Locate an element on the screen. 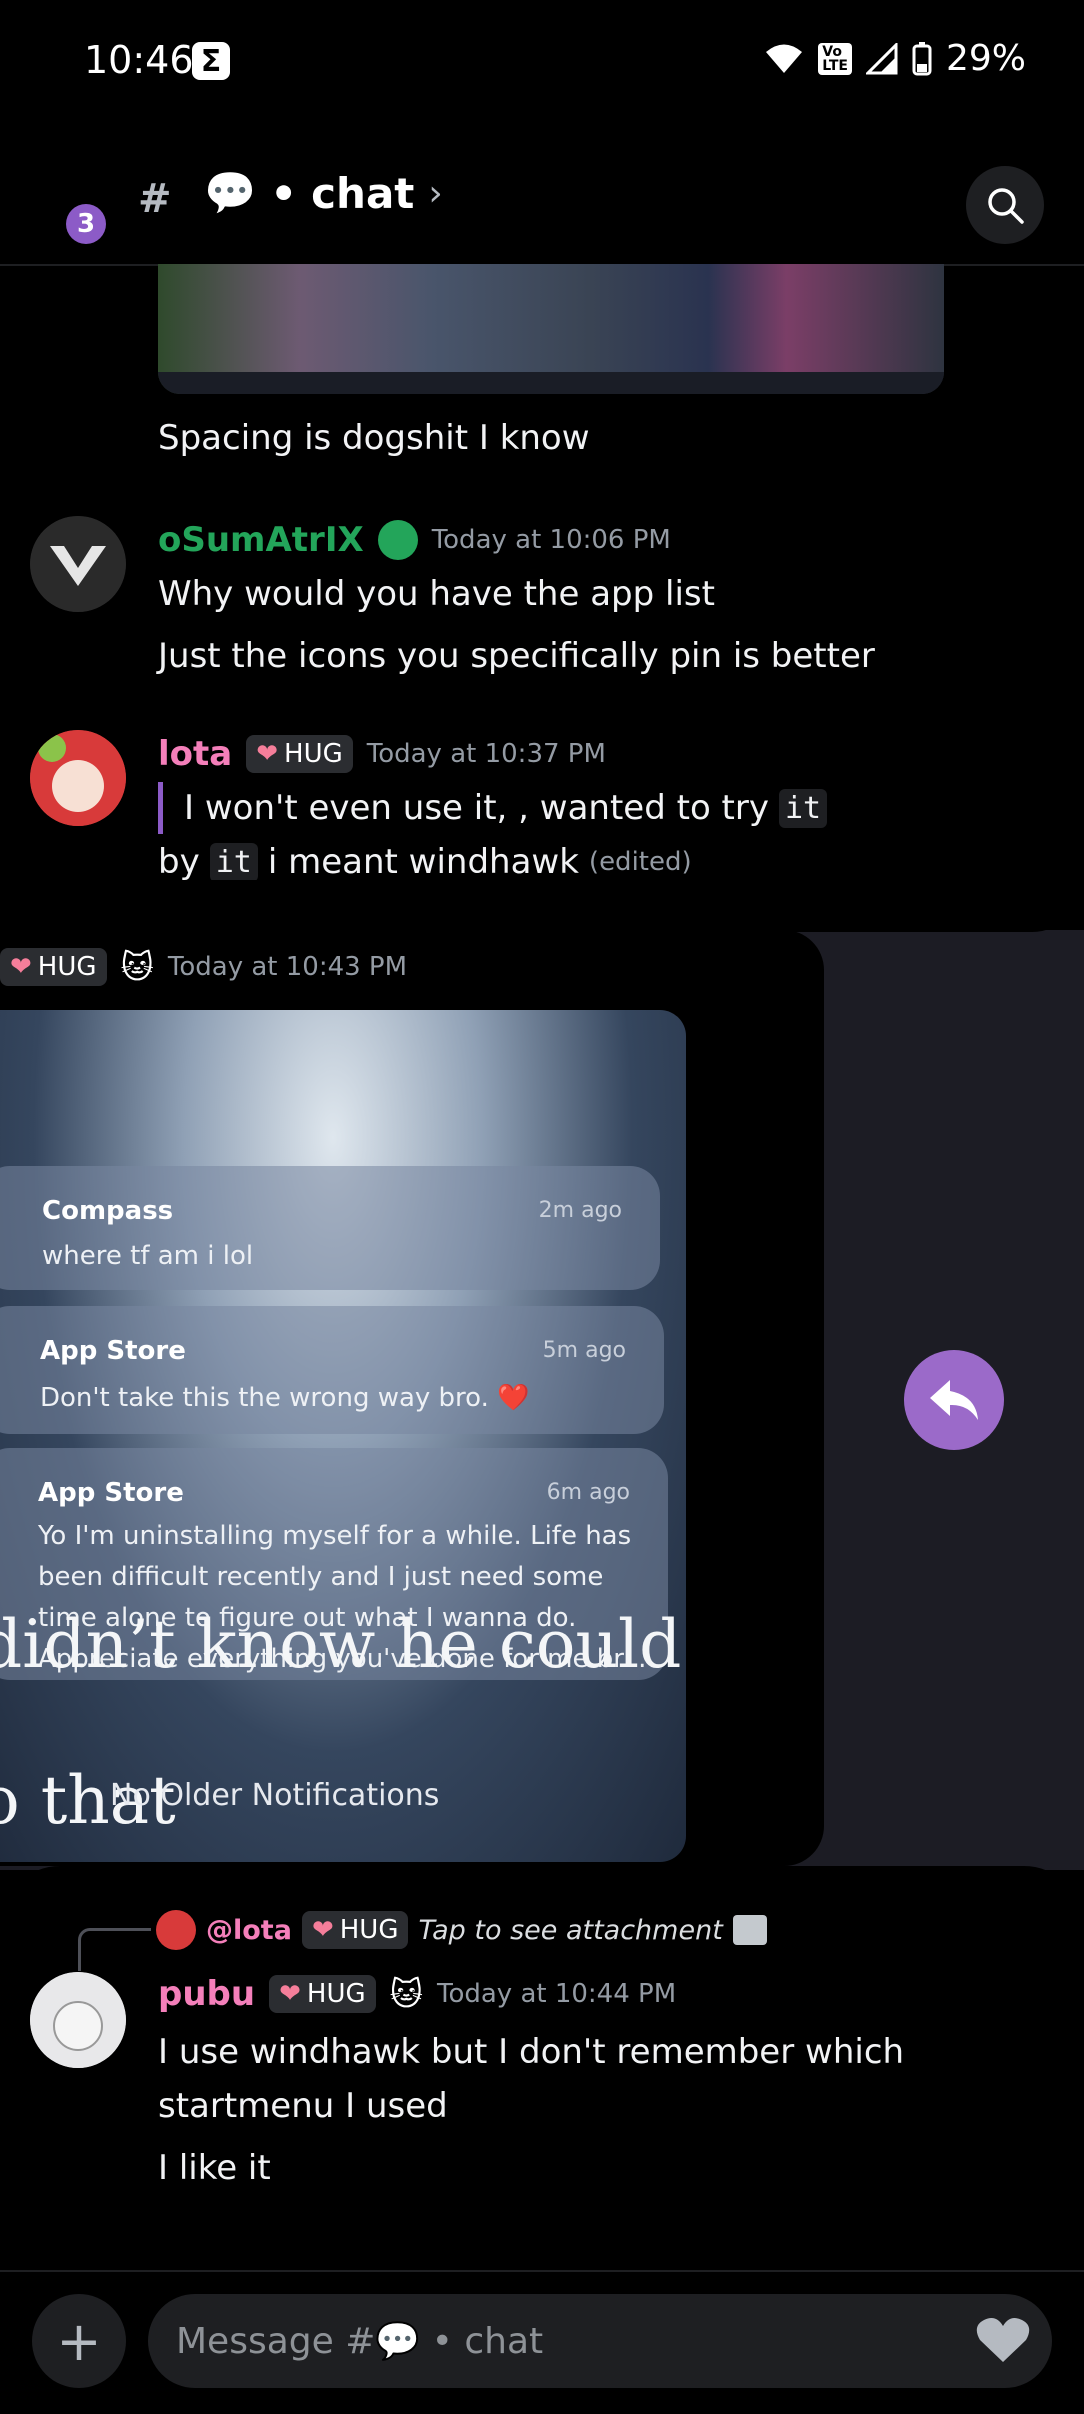  image-icon is located at coordinates (749, 1930).